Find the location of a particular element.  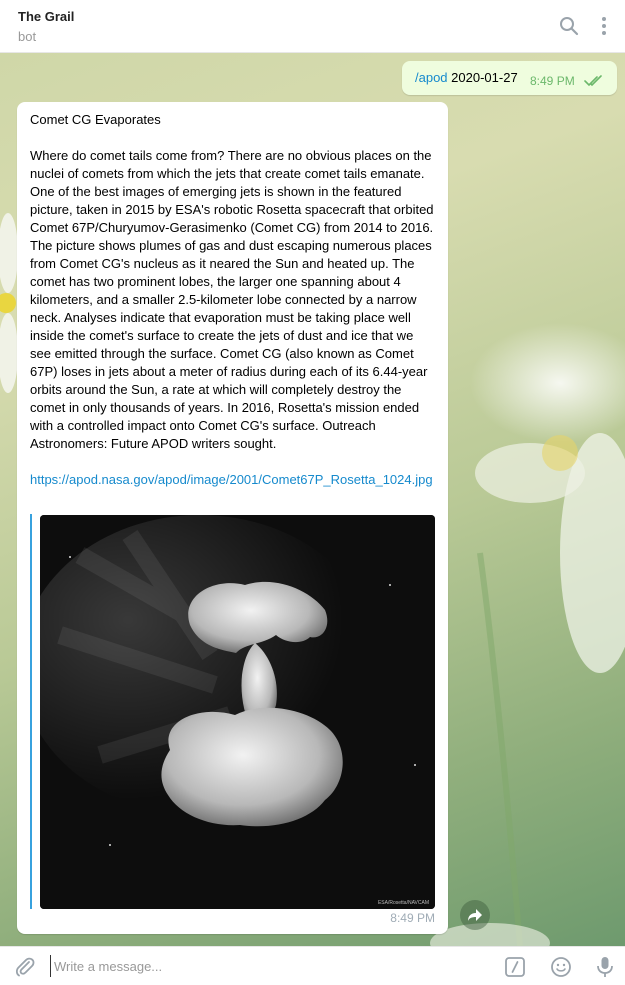

chat-header: The Grail bot is located at coordinates (312, 26).